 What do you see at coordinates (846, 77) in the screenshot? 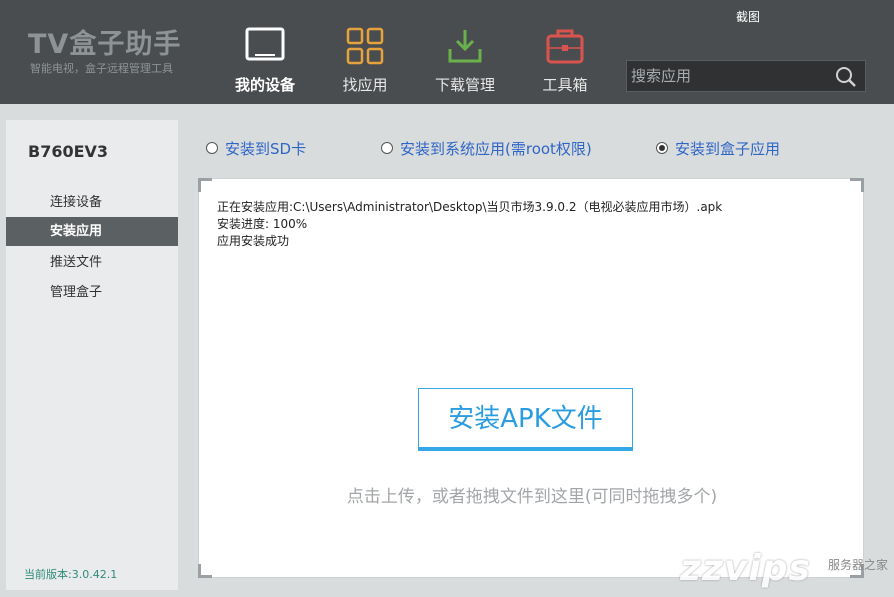
I see `search-icon` at bounding box center [846, 77].